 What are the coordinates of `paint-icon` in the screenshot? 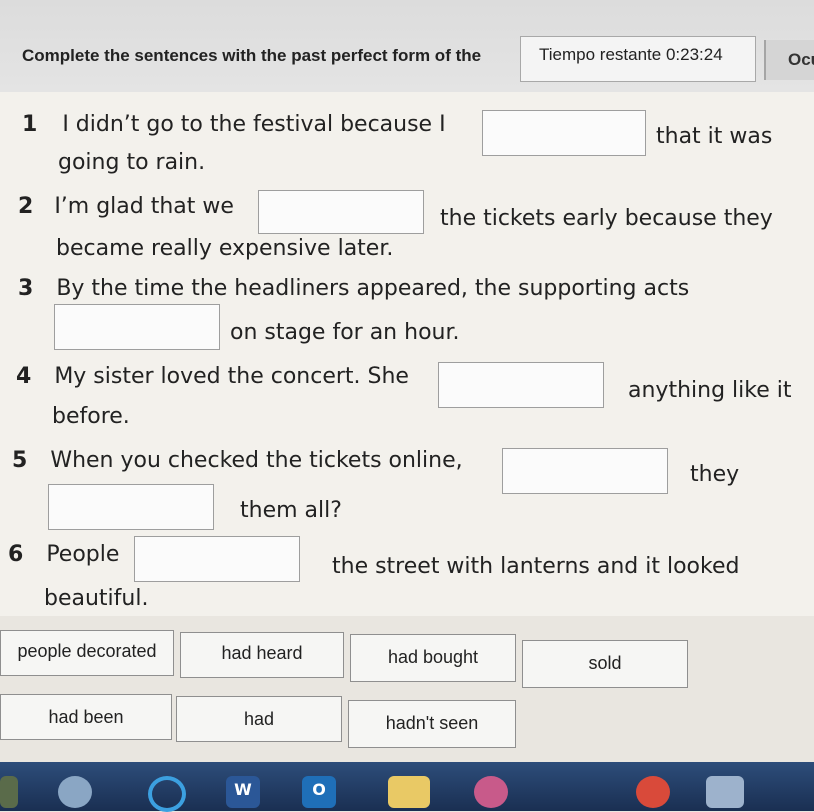 It's located at (75, 792).